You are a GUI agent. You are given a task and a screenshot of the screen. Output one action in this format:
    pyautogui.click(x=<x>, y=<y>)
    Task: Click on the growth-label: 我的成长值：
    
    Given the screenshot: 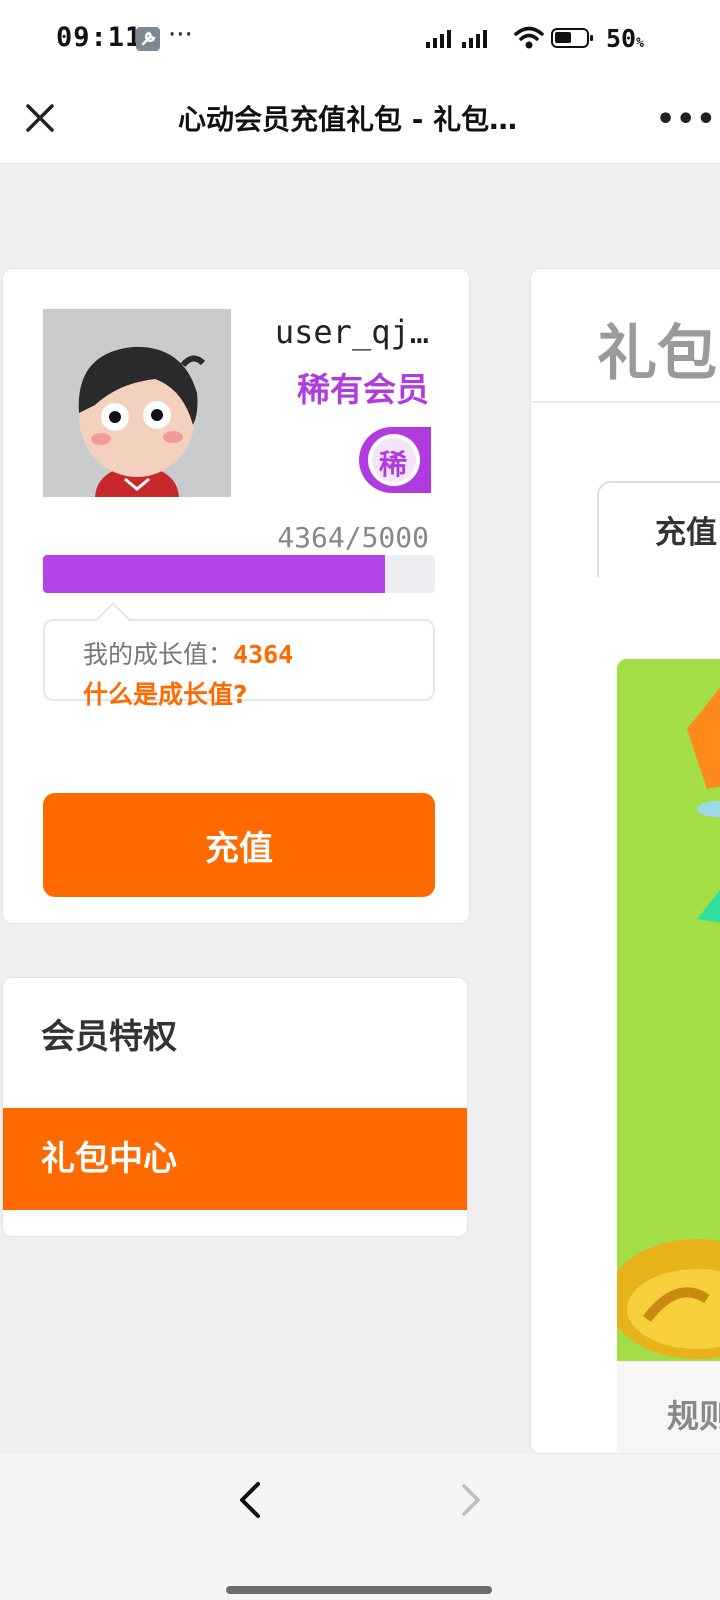 What is the action you would take?
    pyautogui.click(x=158, y=654)
    